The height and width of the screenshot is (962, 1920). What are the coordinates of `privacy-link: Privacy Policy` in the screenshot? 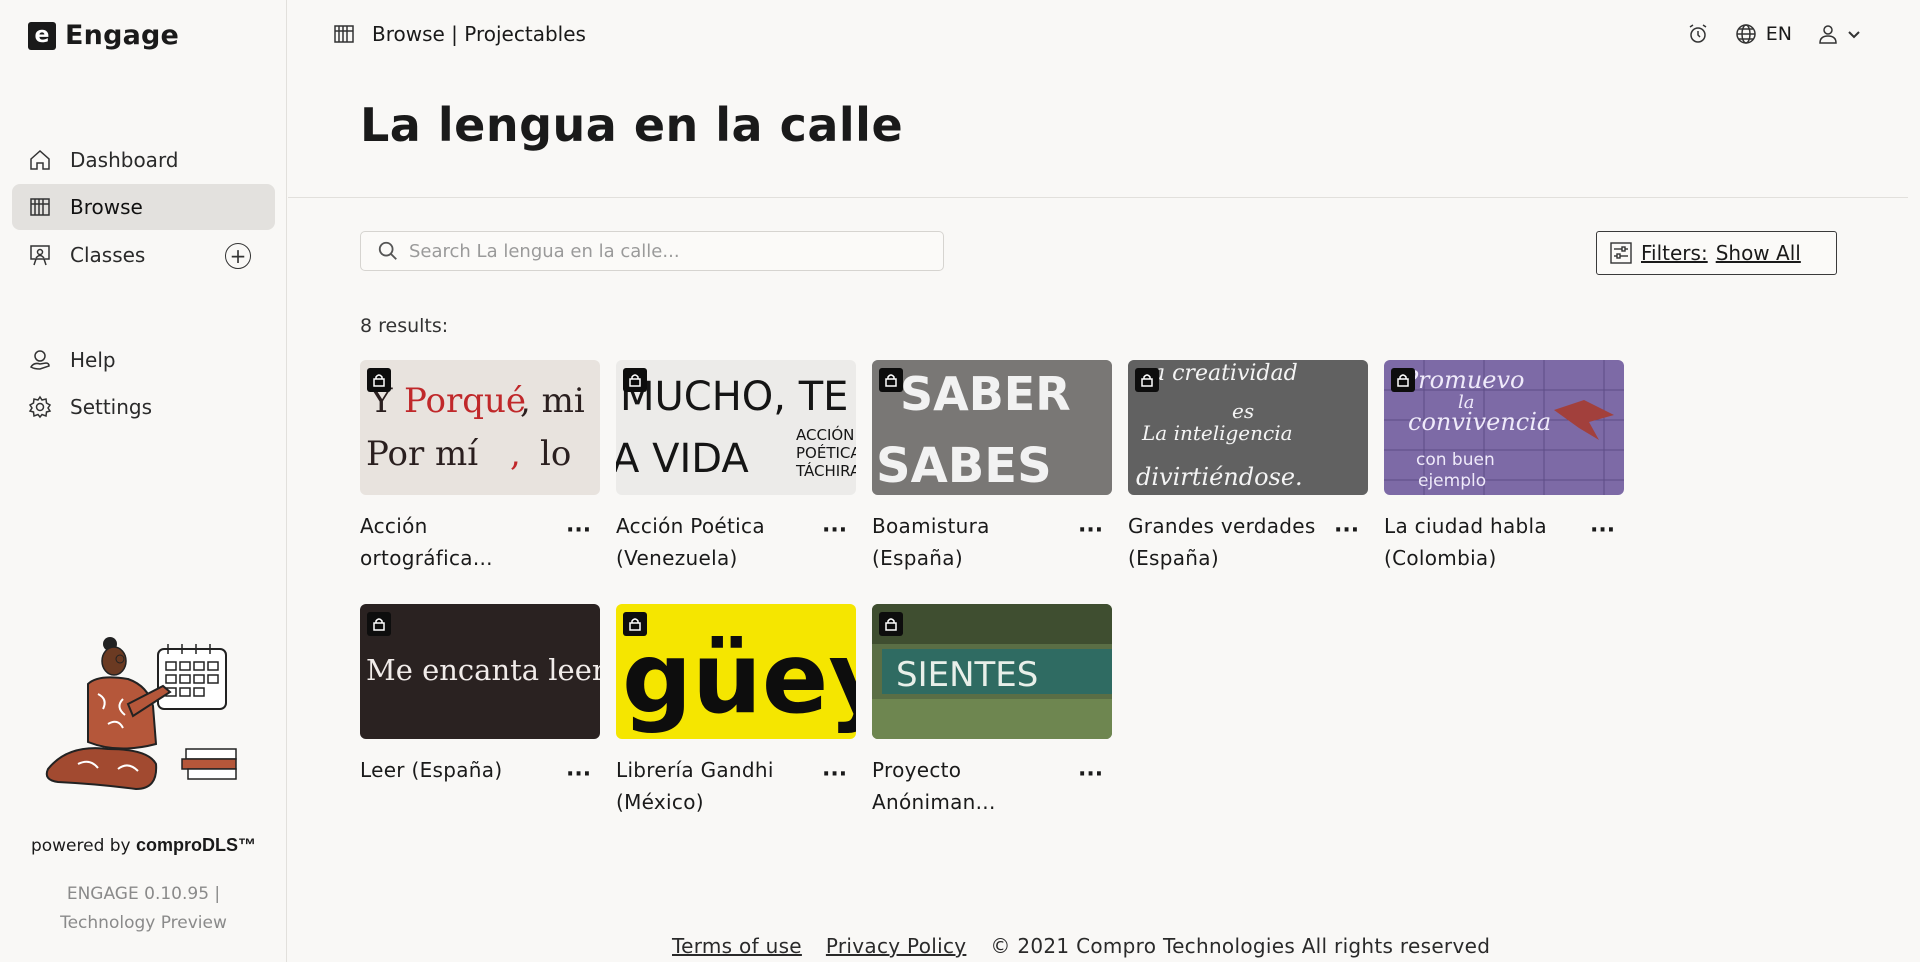 It's located at (896, 946).